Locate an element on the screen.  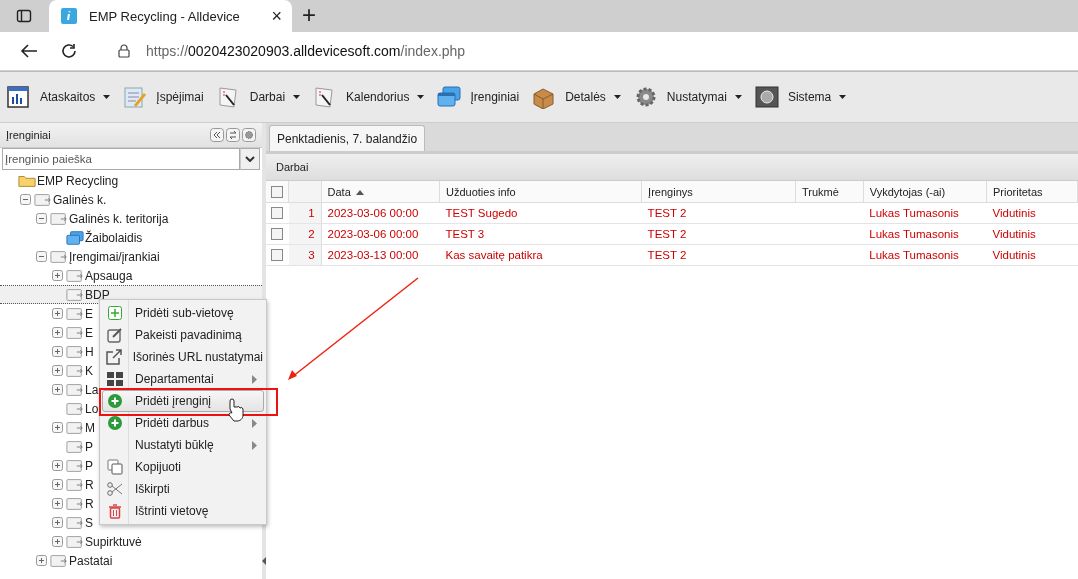
toolbar-menu: Įspėjimai is located at coordinates (163, 97).